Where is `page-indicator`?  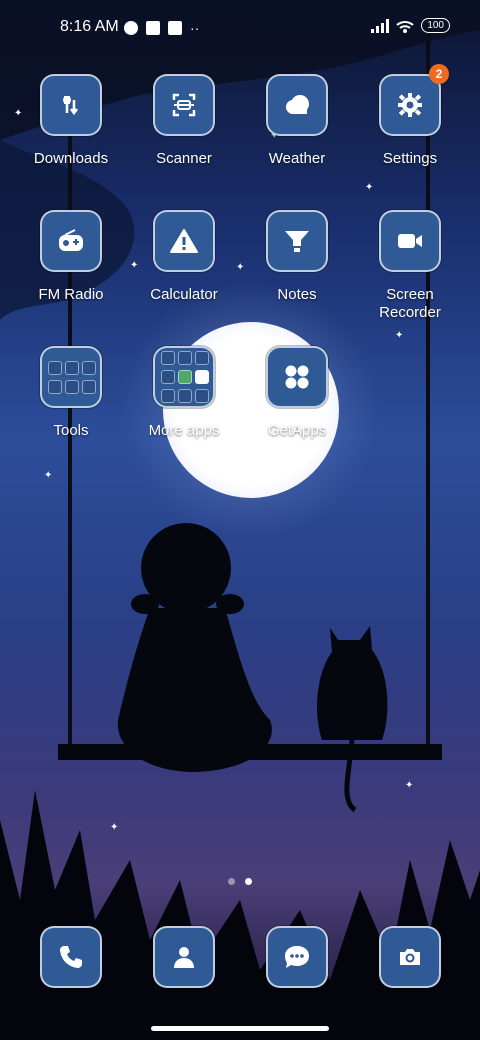
page-indicator is located at coordinates (240, 881).